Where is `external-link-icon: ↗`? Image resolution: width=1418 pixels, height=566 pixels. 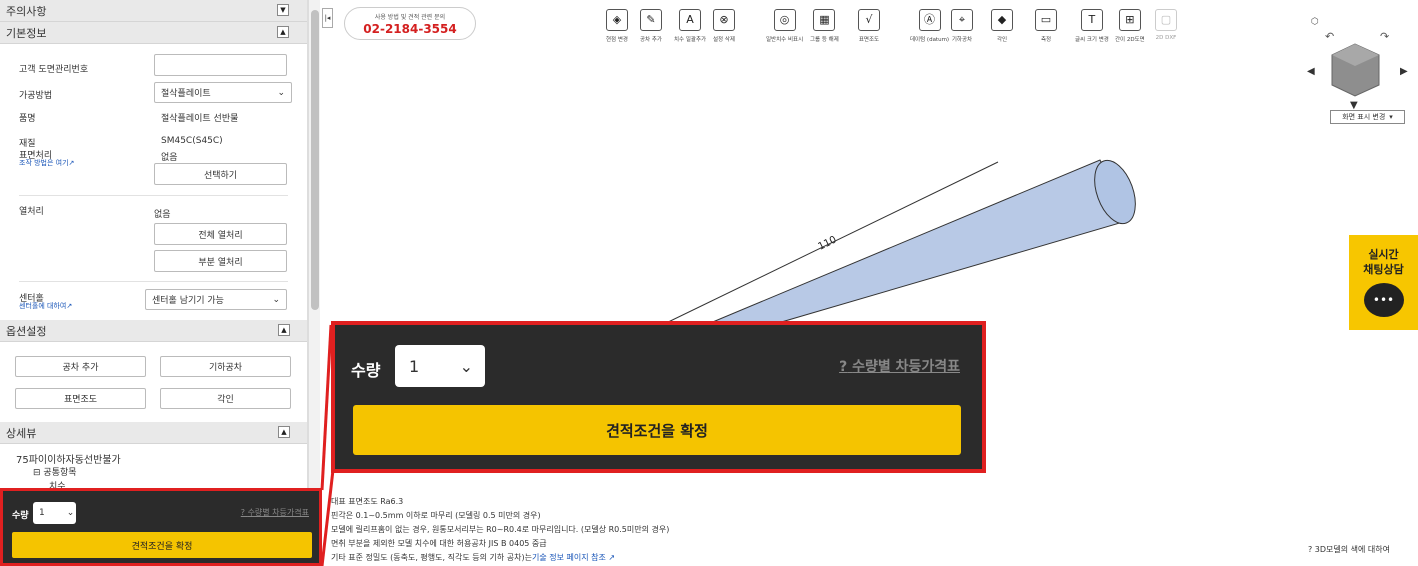 external-link-icon: ↗ is located at coordinates (612, 557).